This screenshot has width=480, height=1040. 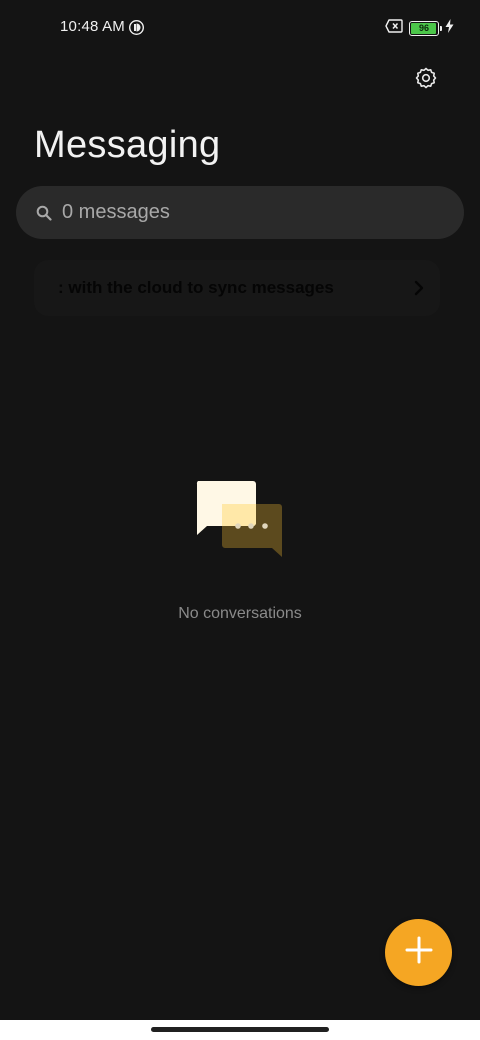 I want to click on charging-bolt-icon, so click(x=449, y=28).